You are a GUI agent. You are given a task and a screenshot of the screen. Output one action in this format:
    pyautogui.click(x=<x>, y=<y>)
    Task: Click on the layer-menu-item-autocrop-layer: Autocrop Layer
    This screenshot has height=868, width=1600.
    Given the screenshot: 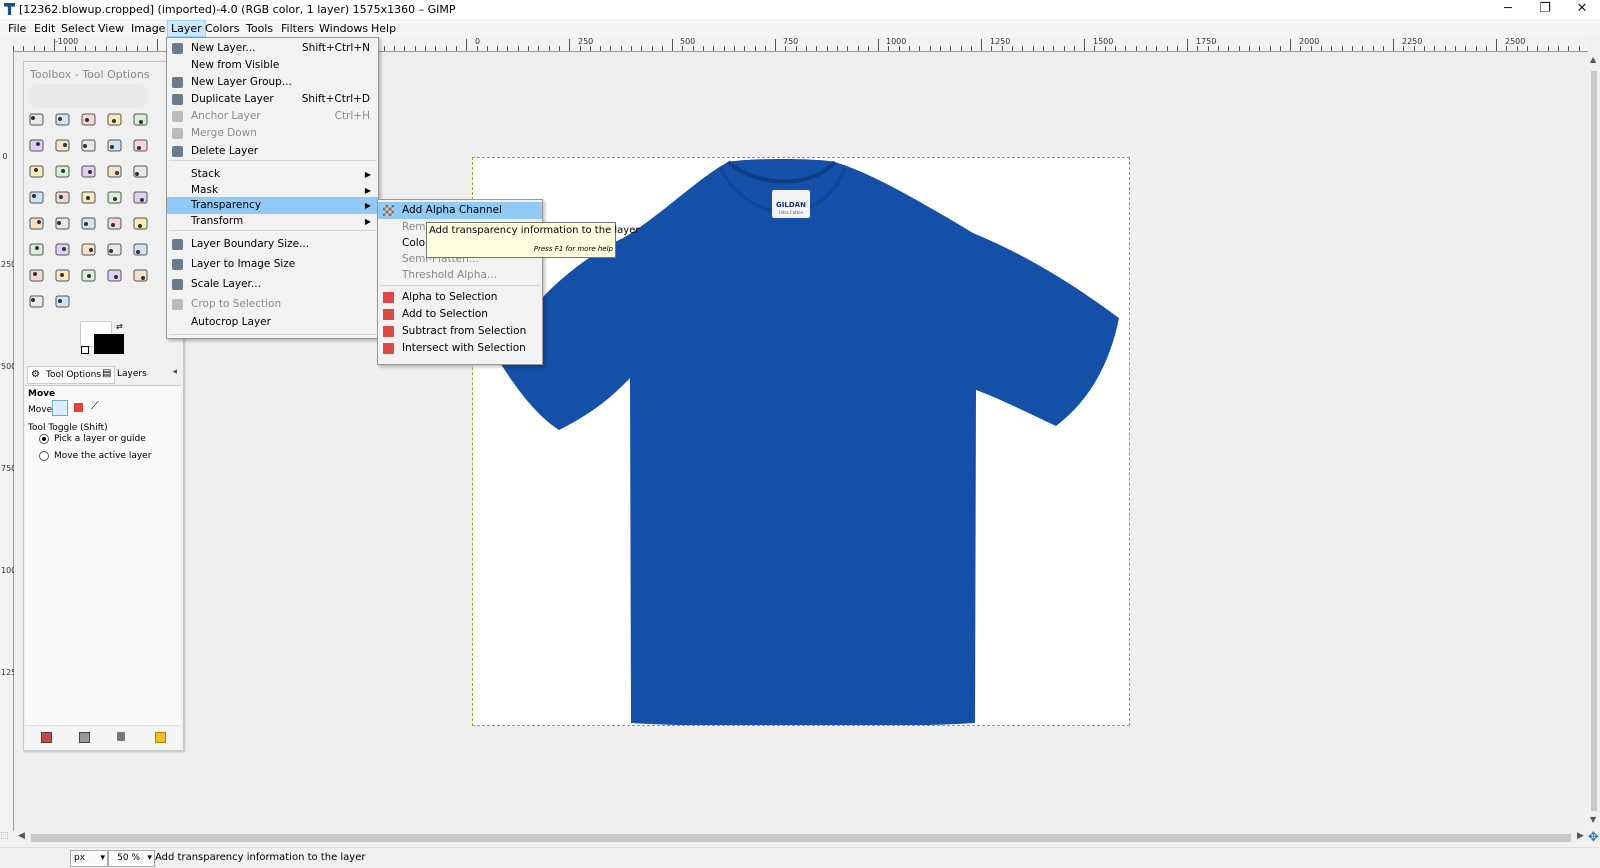 What is the action you would take?
    pyautogui.click(x=272, y=322)
    